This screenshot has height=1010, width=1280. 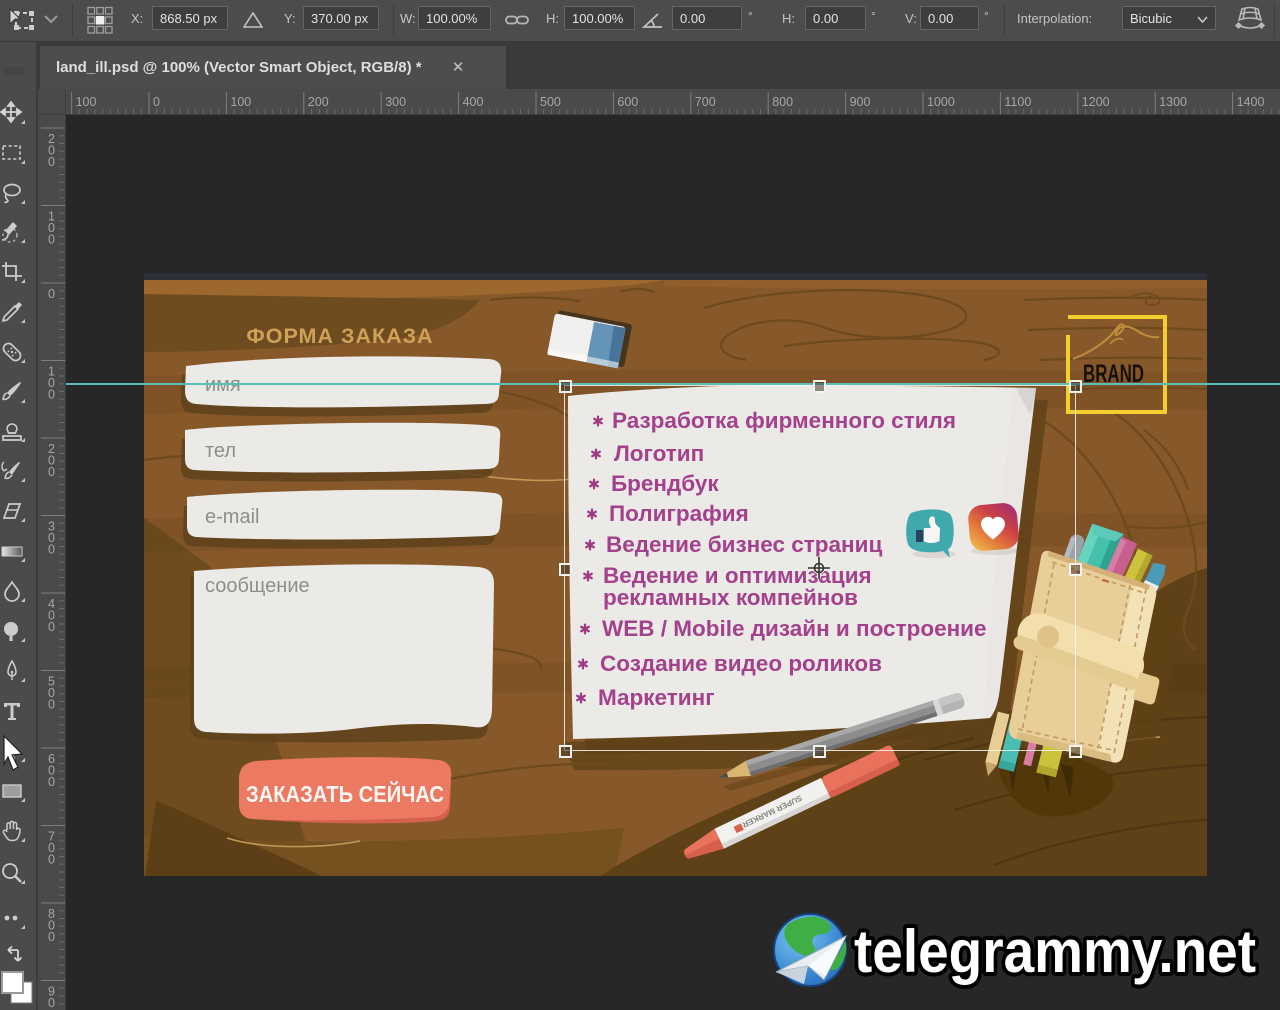 I want to click on svg-text: Ведение бизнес страниц, so click(x=744, y=544).